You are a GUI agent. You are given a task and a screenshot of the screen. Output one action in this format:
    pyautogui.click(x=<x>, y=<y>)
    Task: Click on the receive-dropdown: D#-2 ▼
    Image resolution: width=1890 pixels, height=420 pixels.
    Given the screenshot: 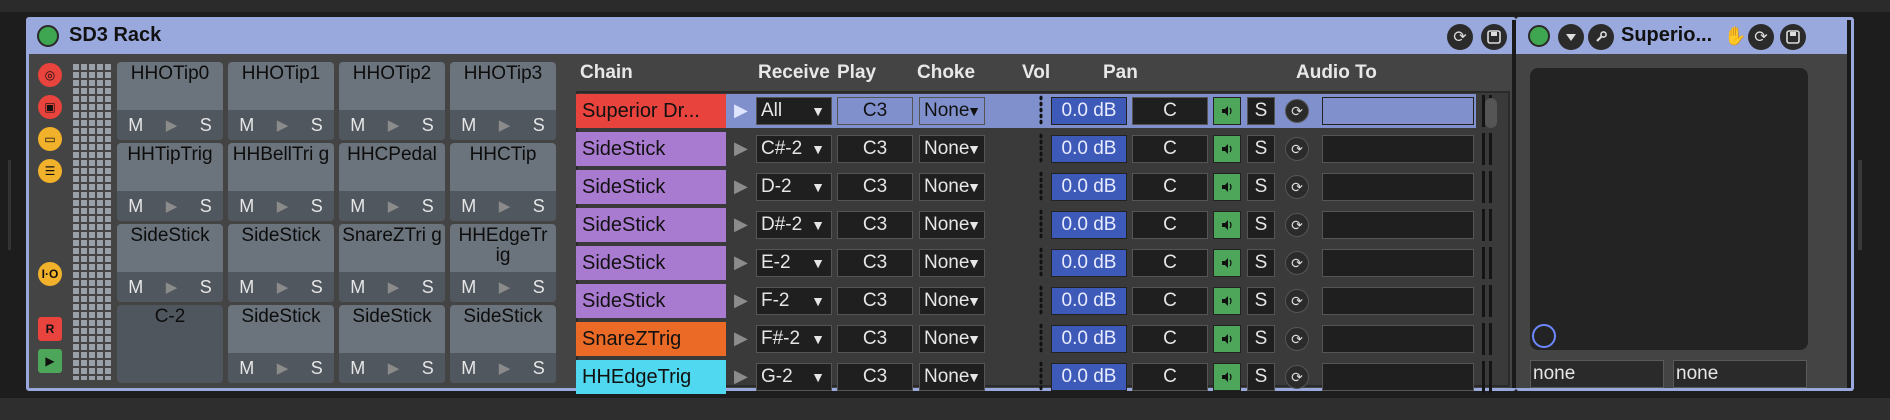 What is the action you would take?
    pyautogui.click(x=794, y=225)
    